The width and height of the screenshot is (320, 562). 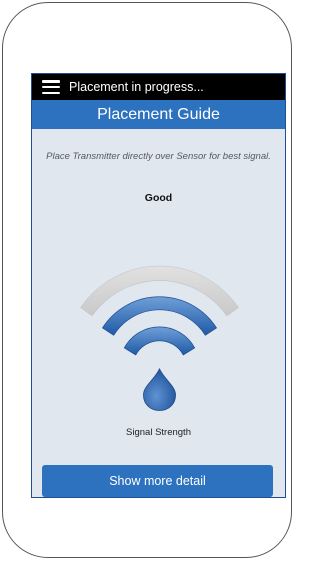 I want to click on page-title: Placement Guide, so click(x=158, y=114).